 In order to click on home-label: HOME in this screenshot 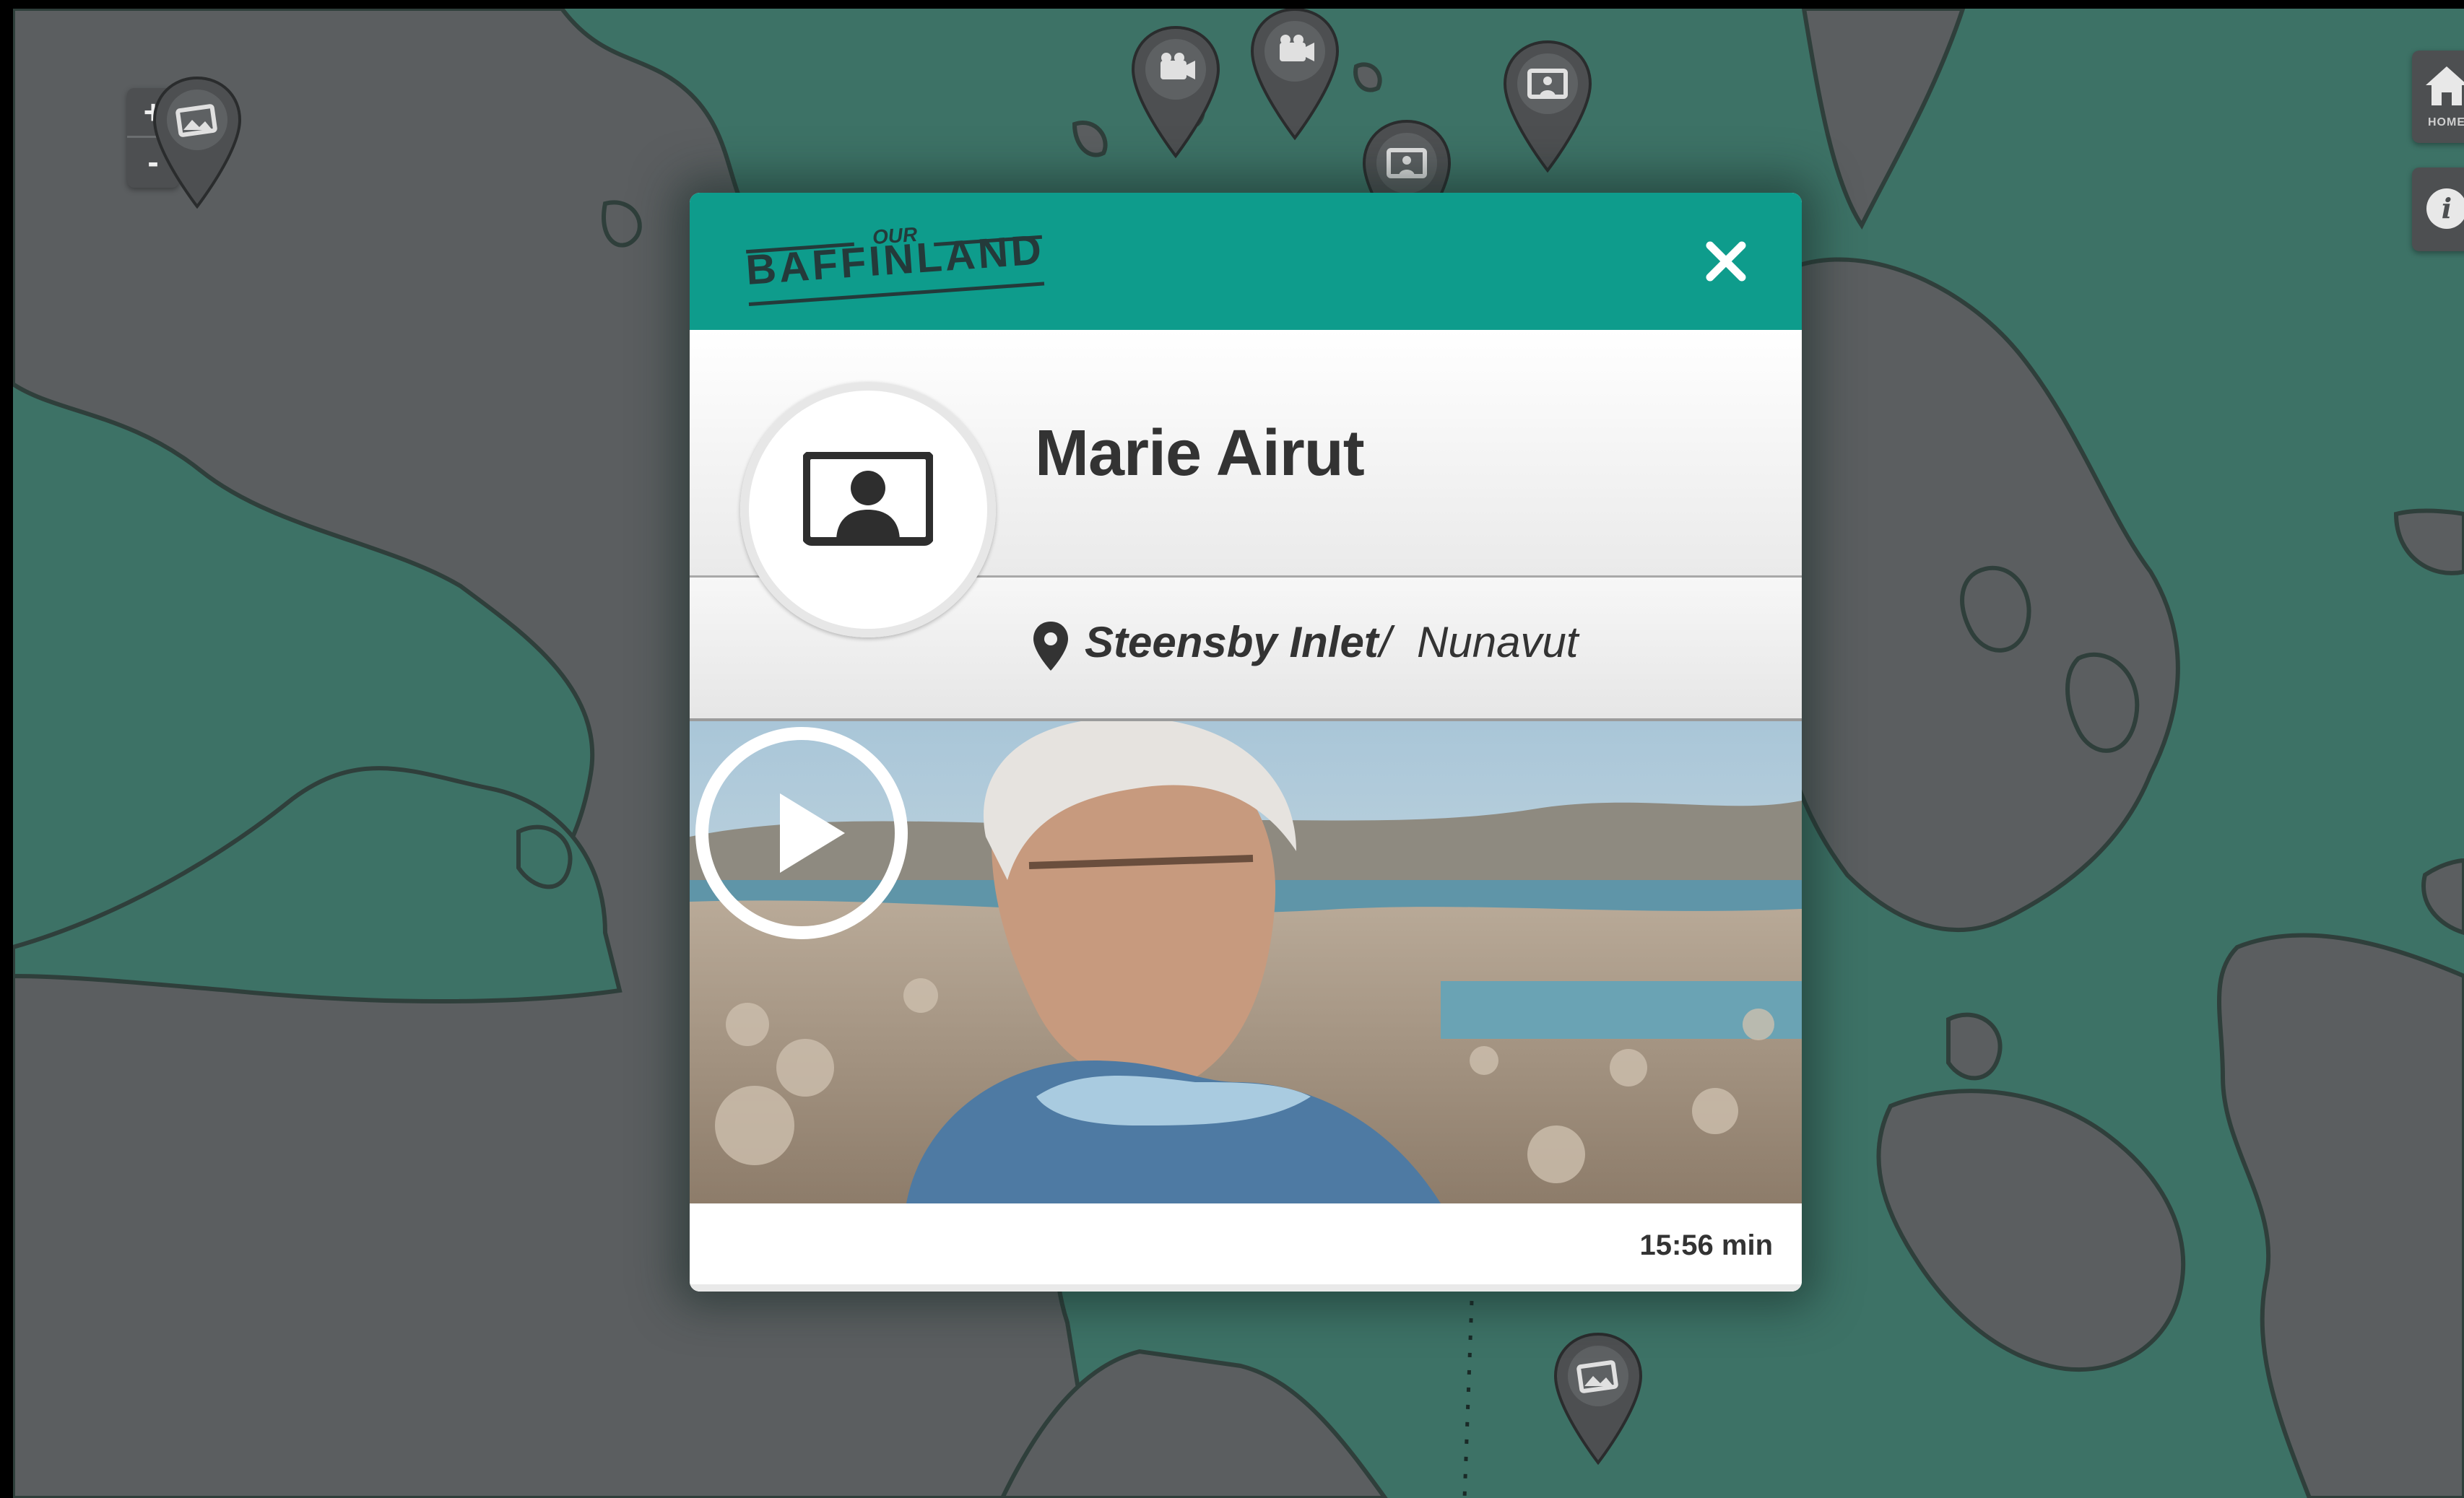, I will do `click(2446, 122)`.